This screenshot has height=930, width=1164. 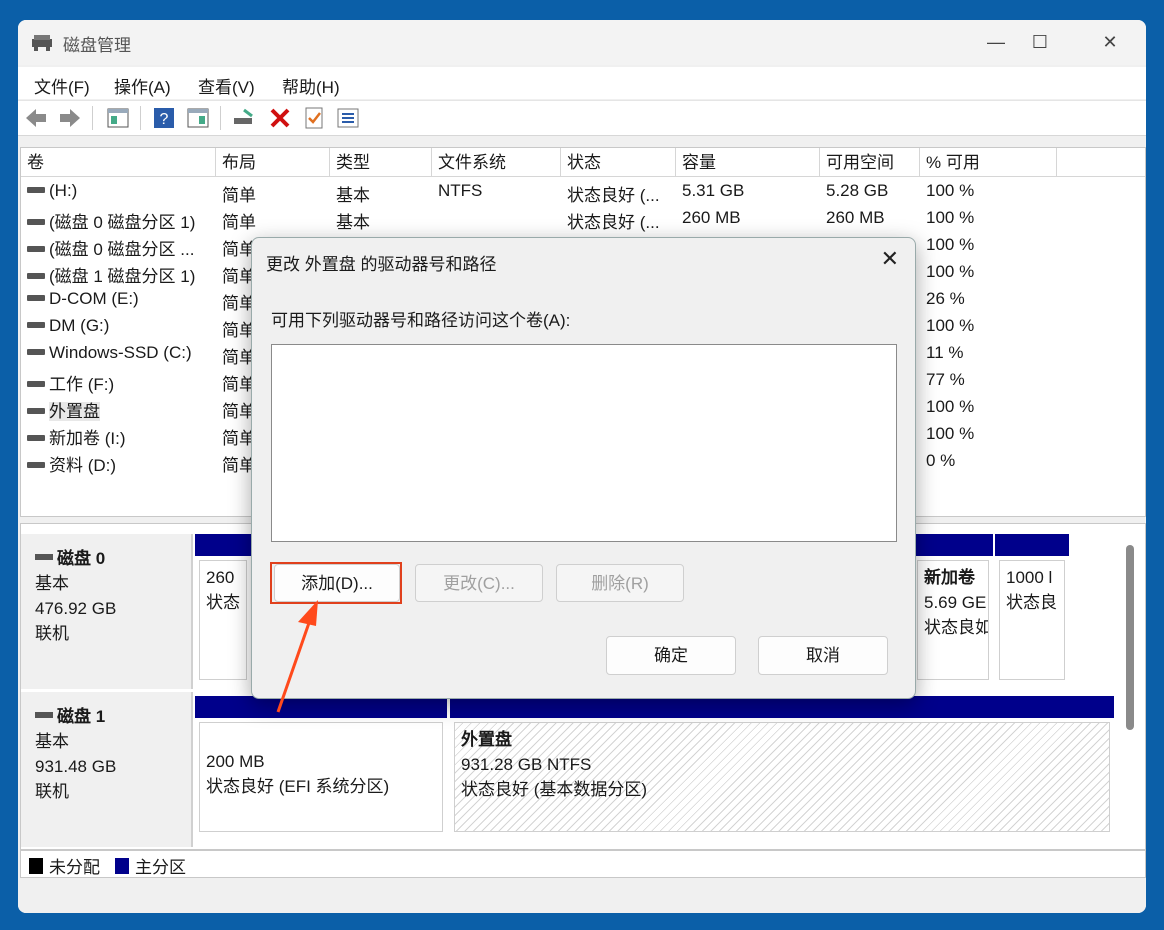 I want to click on cell-volume-name: (磁盘 1 磁盘分区 1), so click(x=111, y=274).